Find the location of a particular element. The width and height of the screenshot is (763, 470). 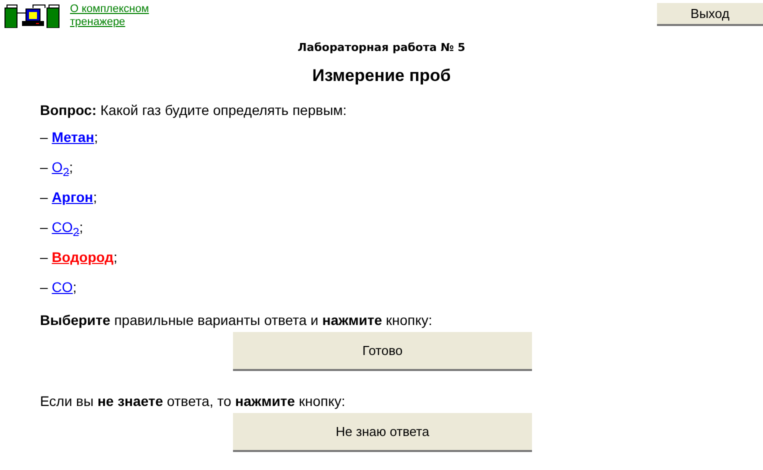

lab-title: Лабораторная работа № 5 is located at coordinates (381, 47).